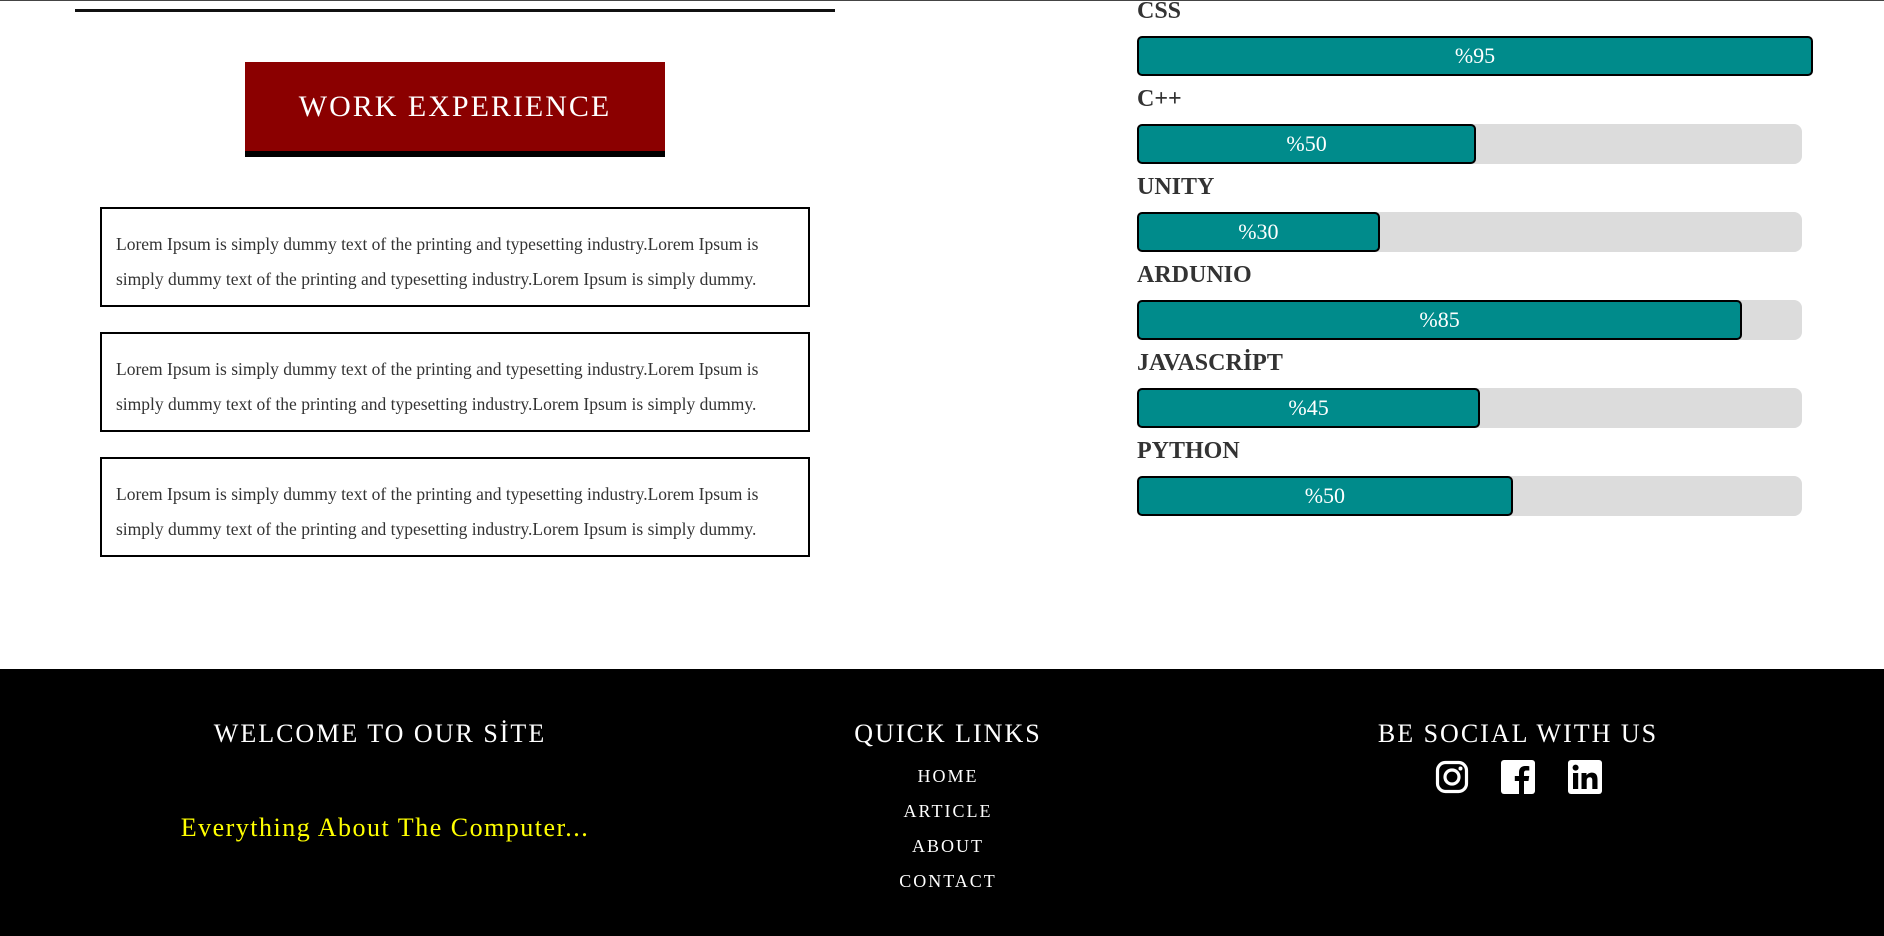 The height and width of the screenshot is (936, 1884). What do you see at coordinates (1159, 99) in the screenshot?
I see `skill-label-cpp: C++` at bounding box center [1159, 99].